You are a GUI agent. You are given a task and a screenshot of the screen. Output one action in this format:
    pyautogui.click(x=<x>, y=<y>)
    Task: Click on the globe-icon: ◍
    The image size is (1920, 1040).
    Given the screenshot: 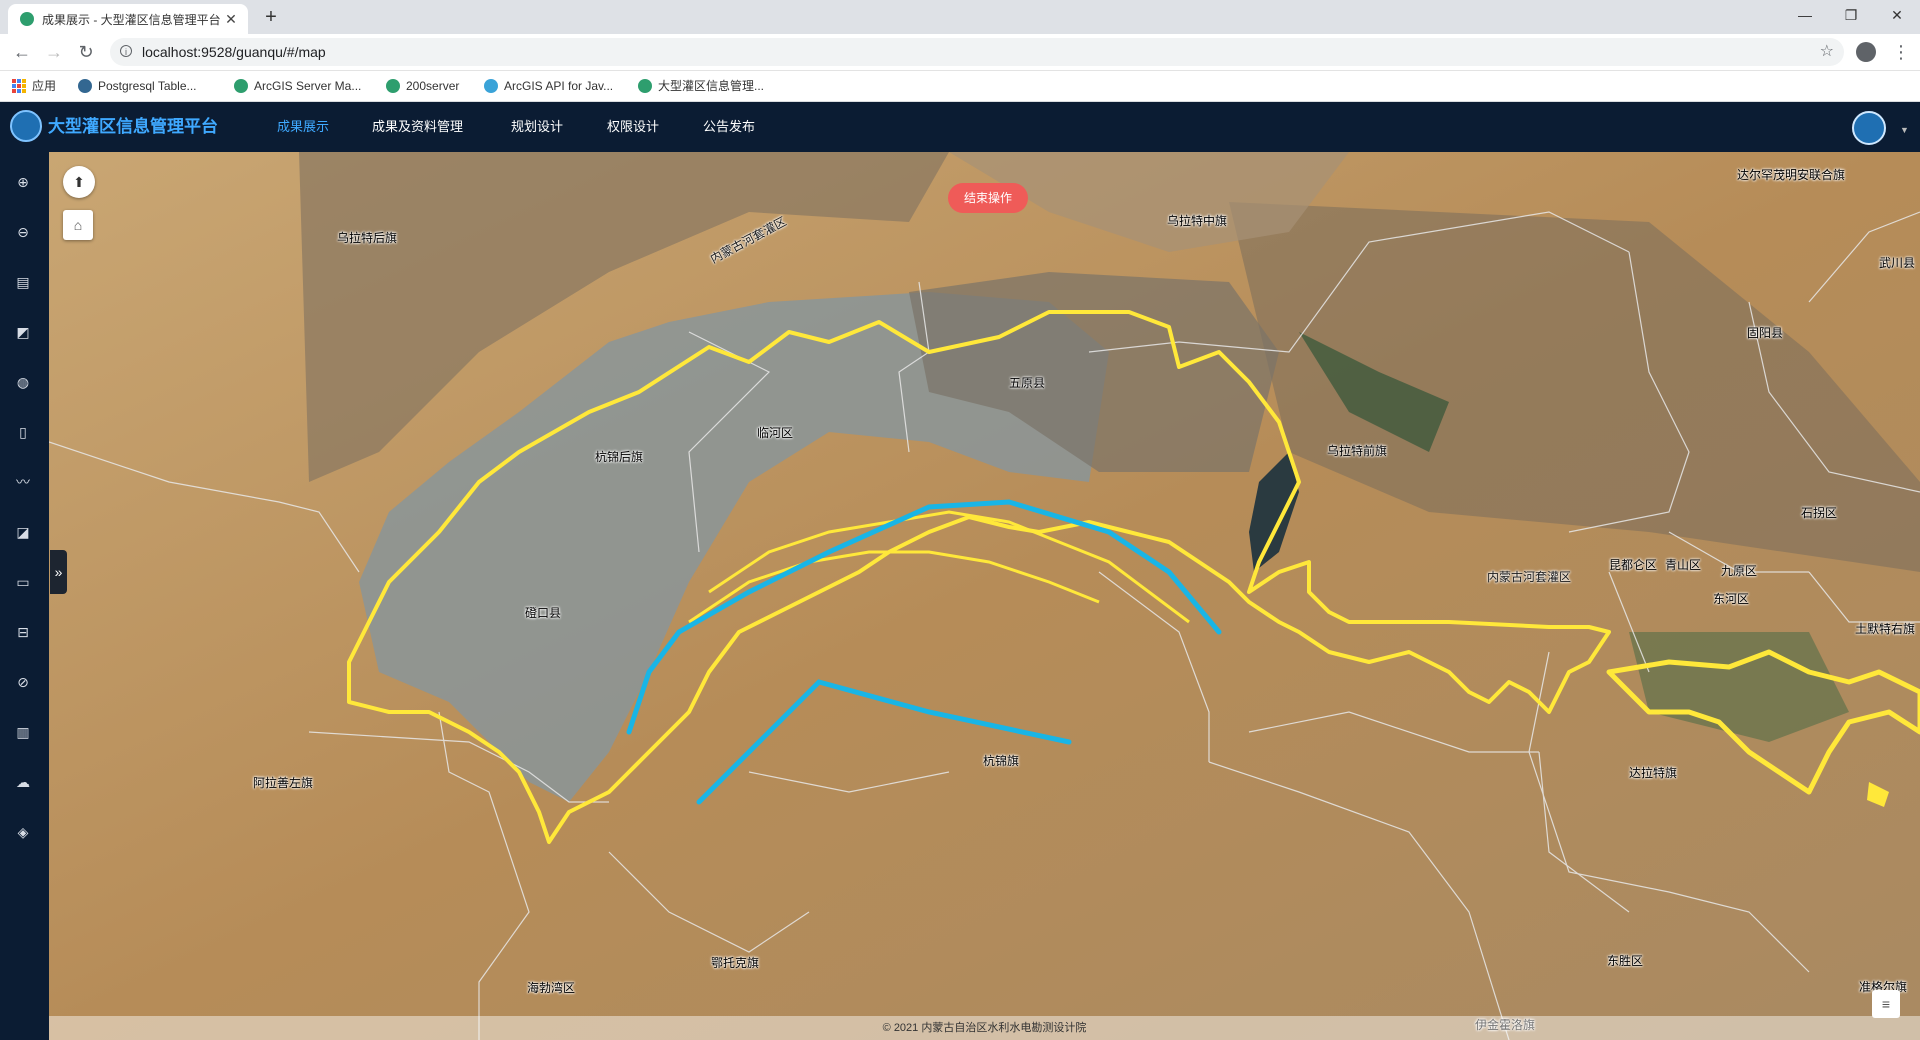 What is the action you would take?
    pyautogui.click(x=23, y=382)
    